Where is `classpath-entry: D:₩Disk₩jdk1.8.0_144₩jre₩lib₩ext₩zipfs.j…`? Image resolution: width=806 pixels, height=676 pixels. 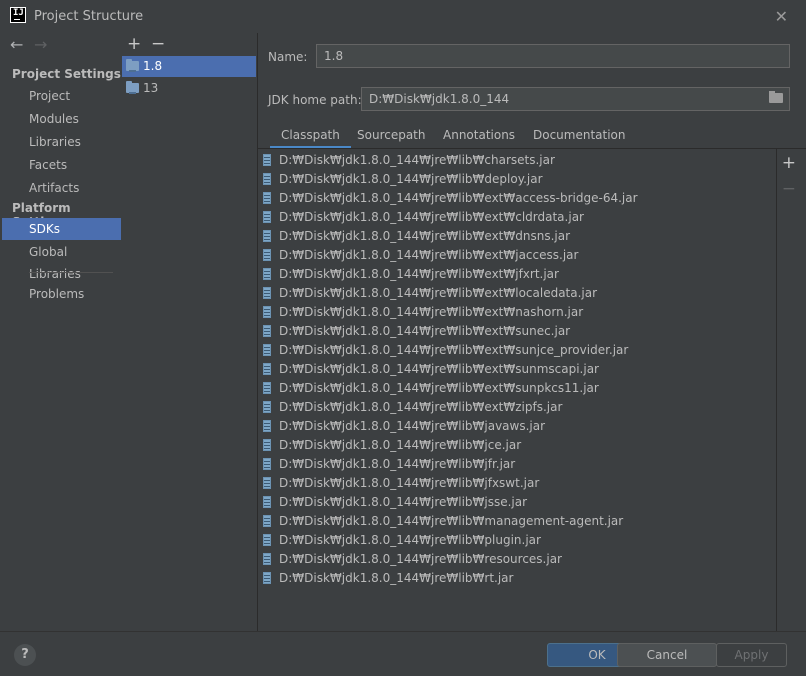
classpath-entry: D:₩Disk₩jdk1.8.0_144₩jre₩lib₩ext₩zipfs.j… is located at coordinates (421, 407).